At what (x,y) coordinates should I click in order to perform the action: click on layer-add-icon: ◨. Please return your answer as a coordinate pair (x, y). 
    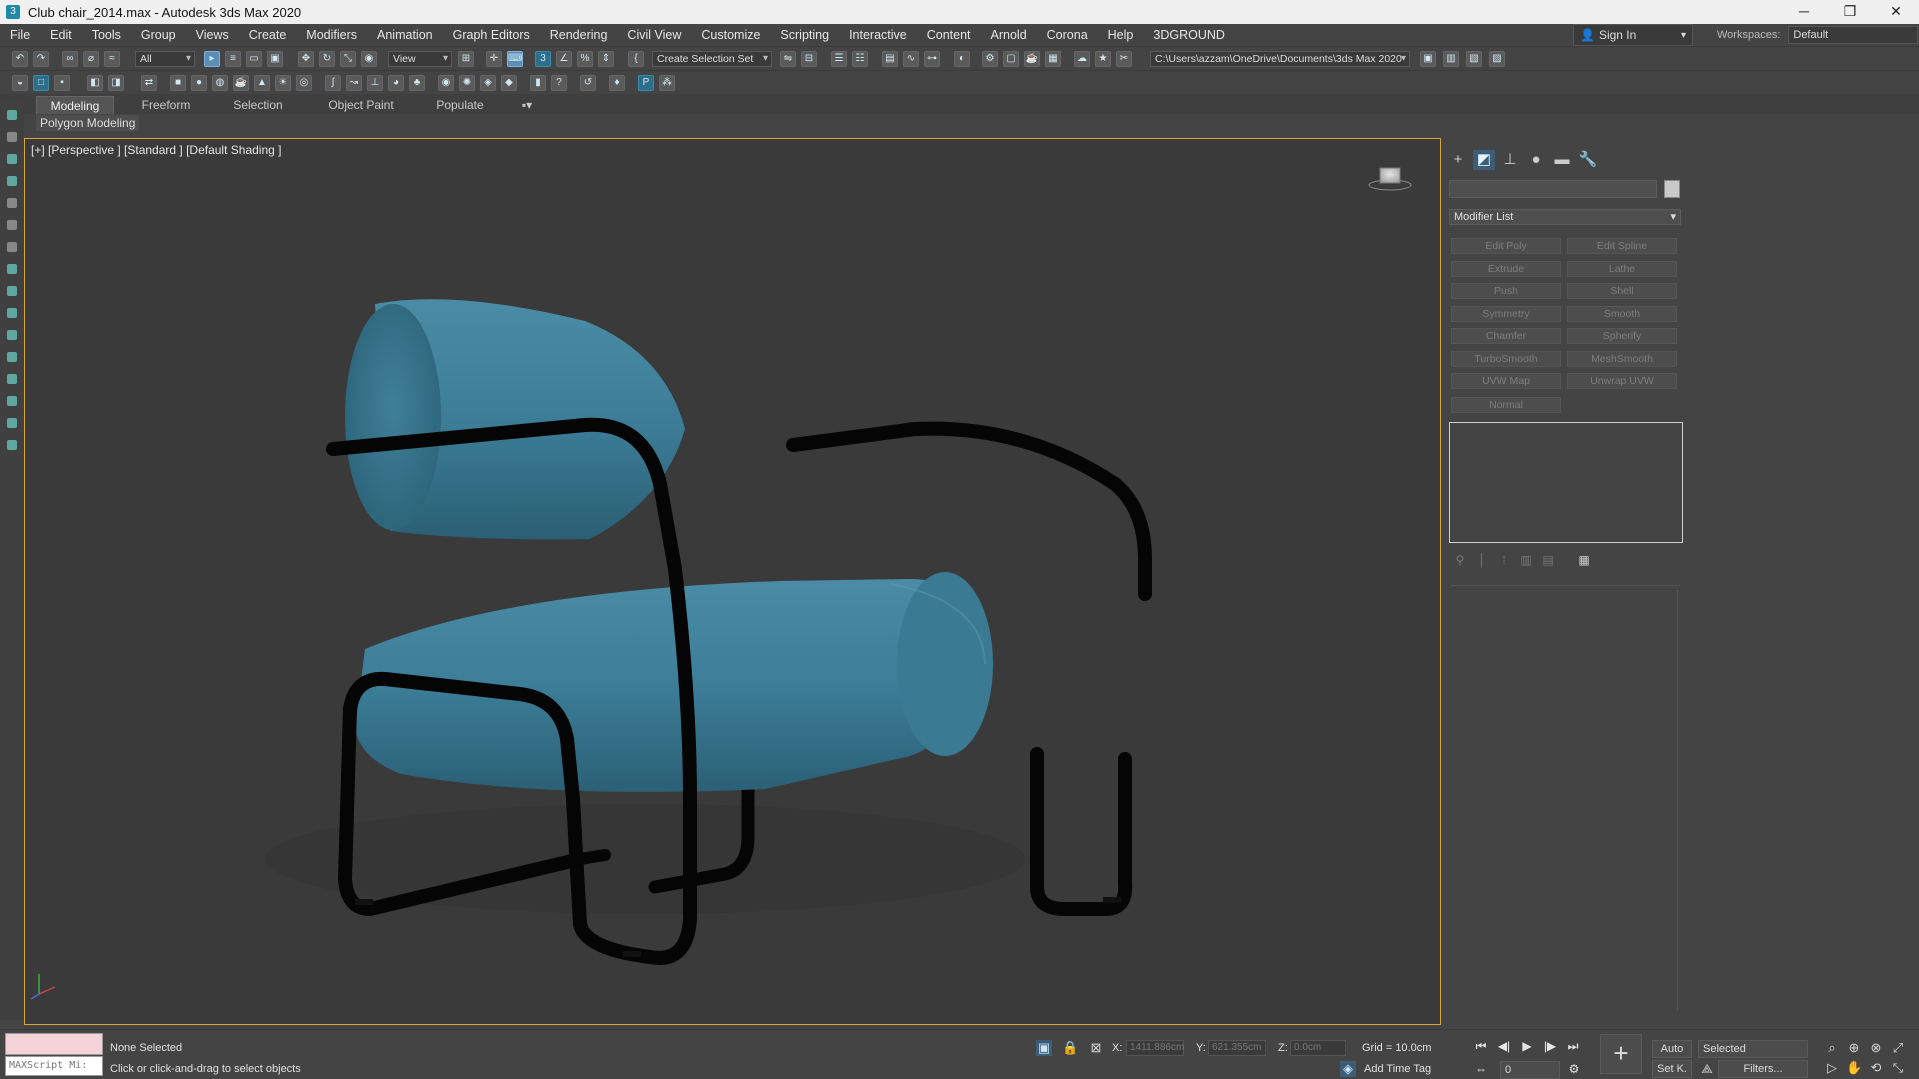
    Looking at the image, I should click on (116, 83).